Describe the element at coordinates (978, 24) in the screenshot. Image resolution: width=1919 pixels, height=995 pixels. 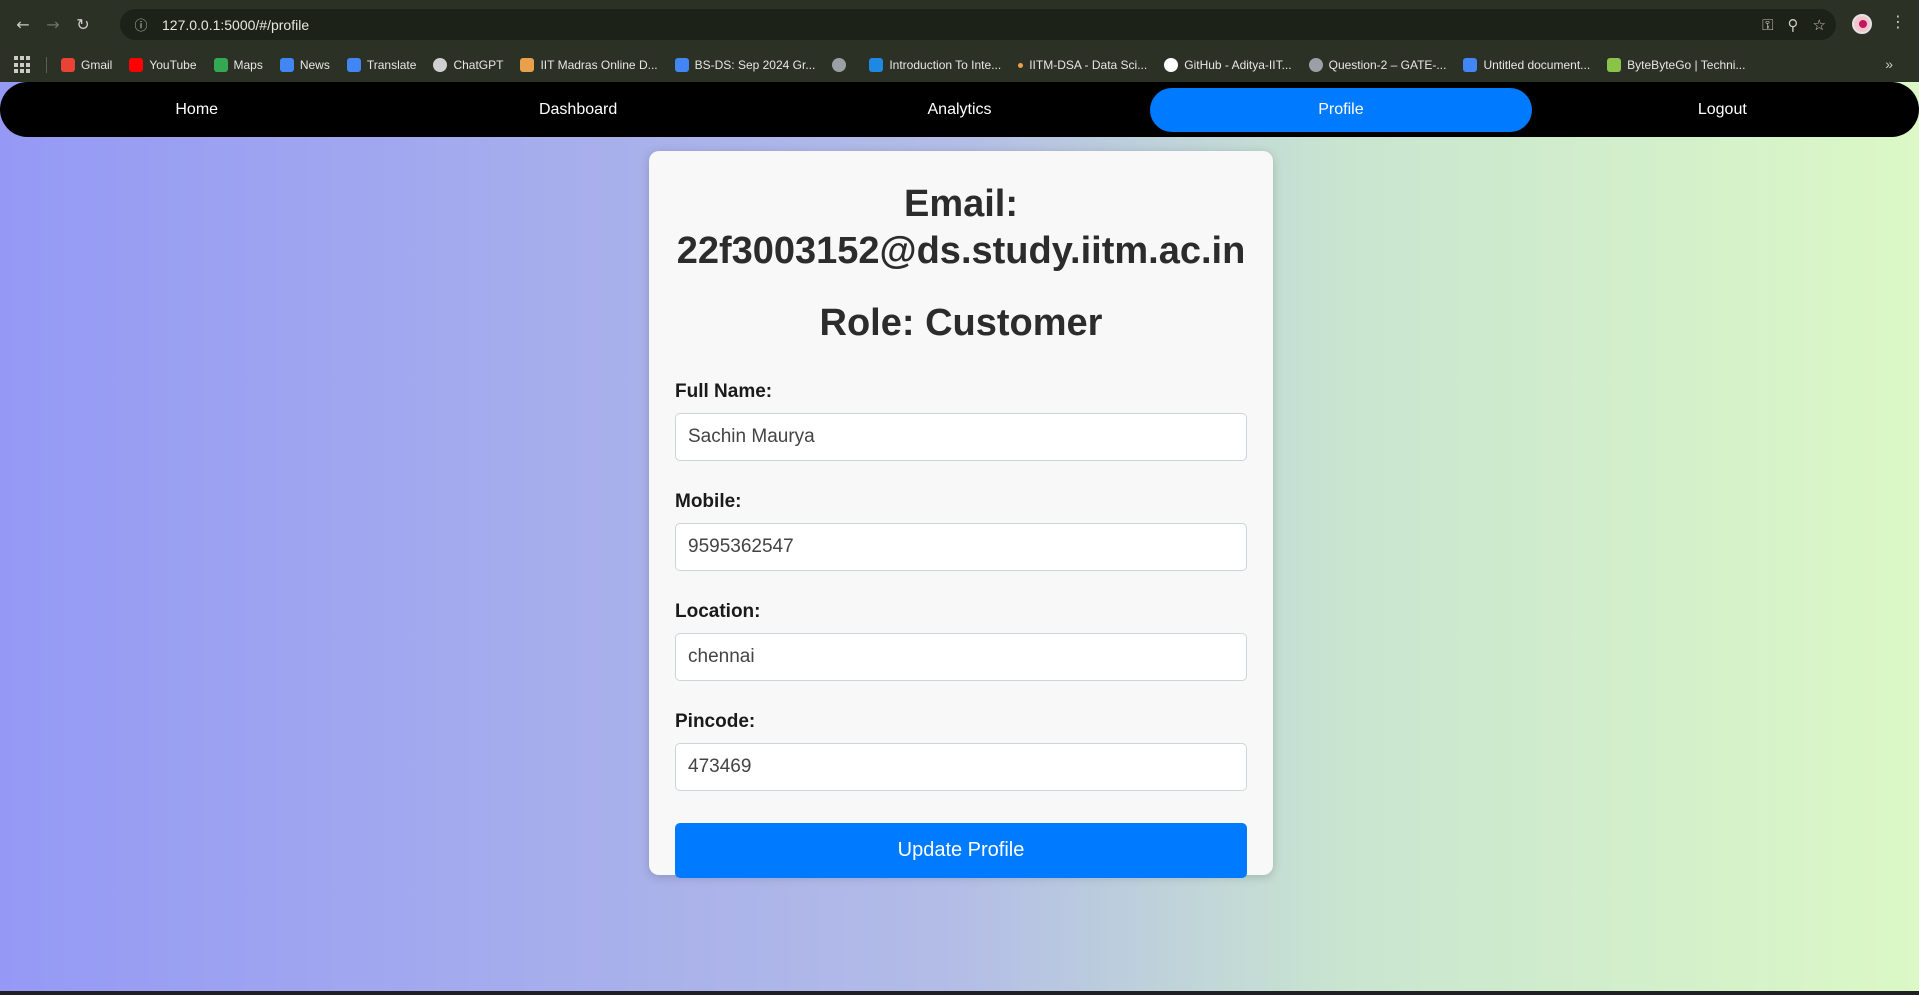
I see `address-bar: ⓘ 127.0.0.1:5000/#/profile ⚿ ⚲ ☆` at that location.